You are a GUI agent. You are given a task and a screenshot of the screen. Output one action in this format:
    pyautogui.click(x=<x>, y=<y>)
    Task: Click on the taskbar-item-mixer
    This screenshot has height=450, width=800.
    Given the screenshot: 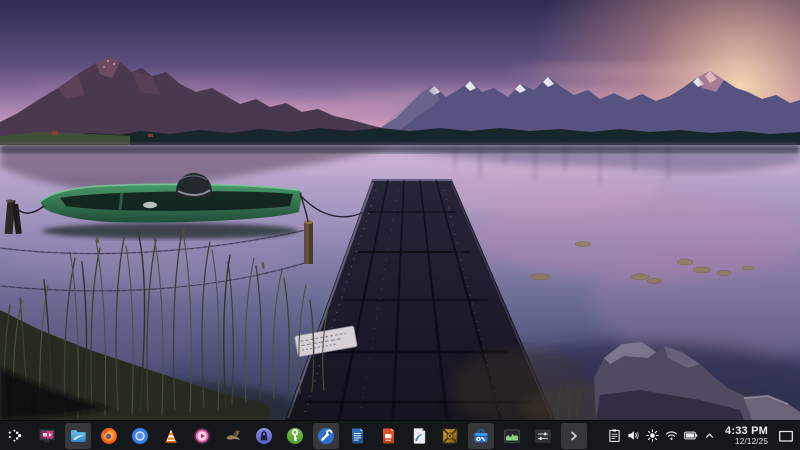 What is the action you would take?
    pyautogui.click(x=543, y=436)
    